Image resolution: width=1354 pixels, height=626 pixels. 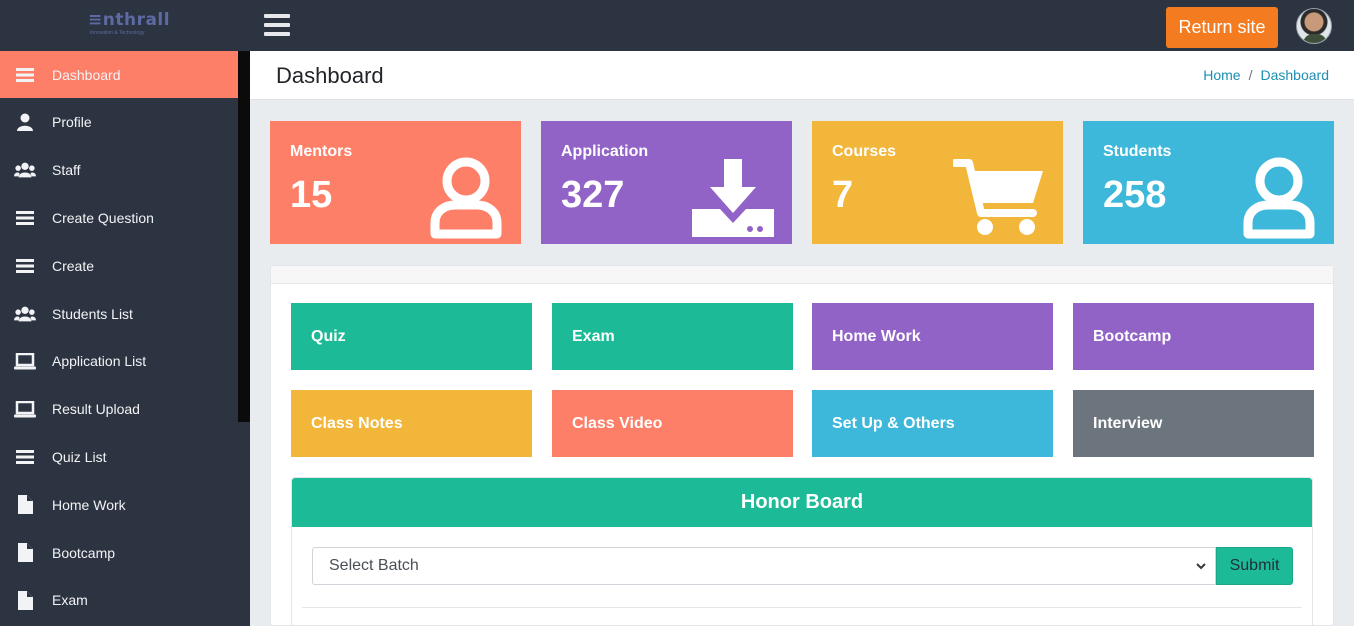 What do you see at coordinates (119, 265) in the screenshot?
I see `sidebar-item-create: Create` at bounding box center [119, 265].